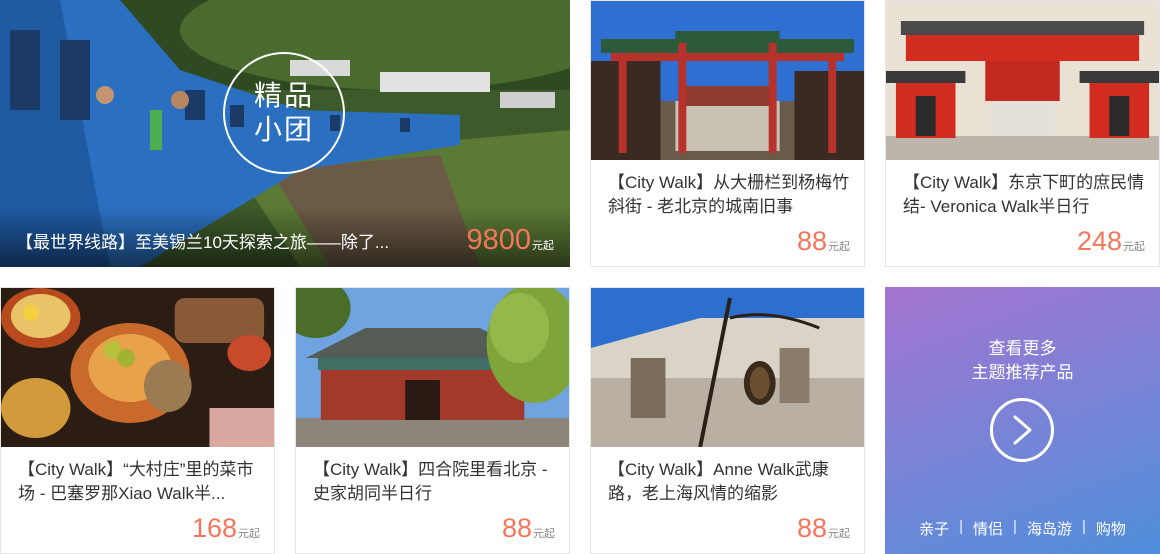 Image resolution: width=1160 pixels, height=554 pixels. I want to click on tour-card-wukang: 【City Walk】Anne Walk武康路，老上海风情的缩影 88元起, so click(727, 420).